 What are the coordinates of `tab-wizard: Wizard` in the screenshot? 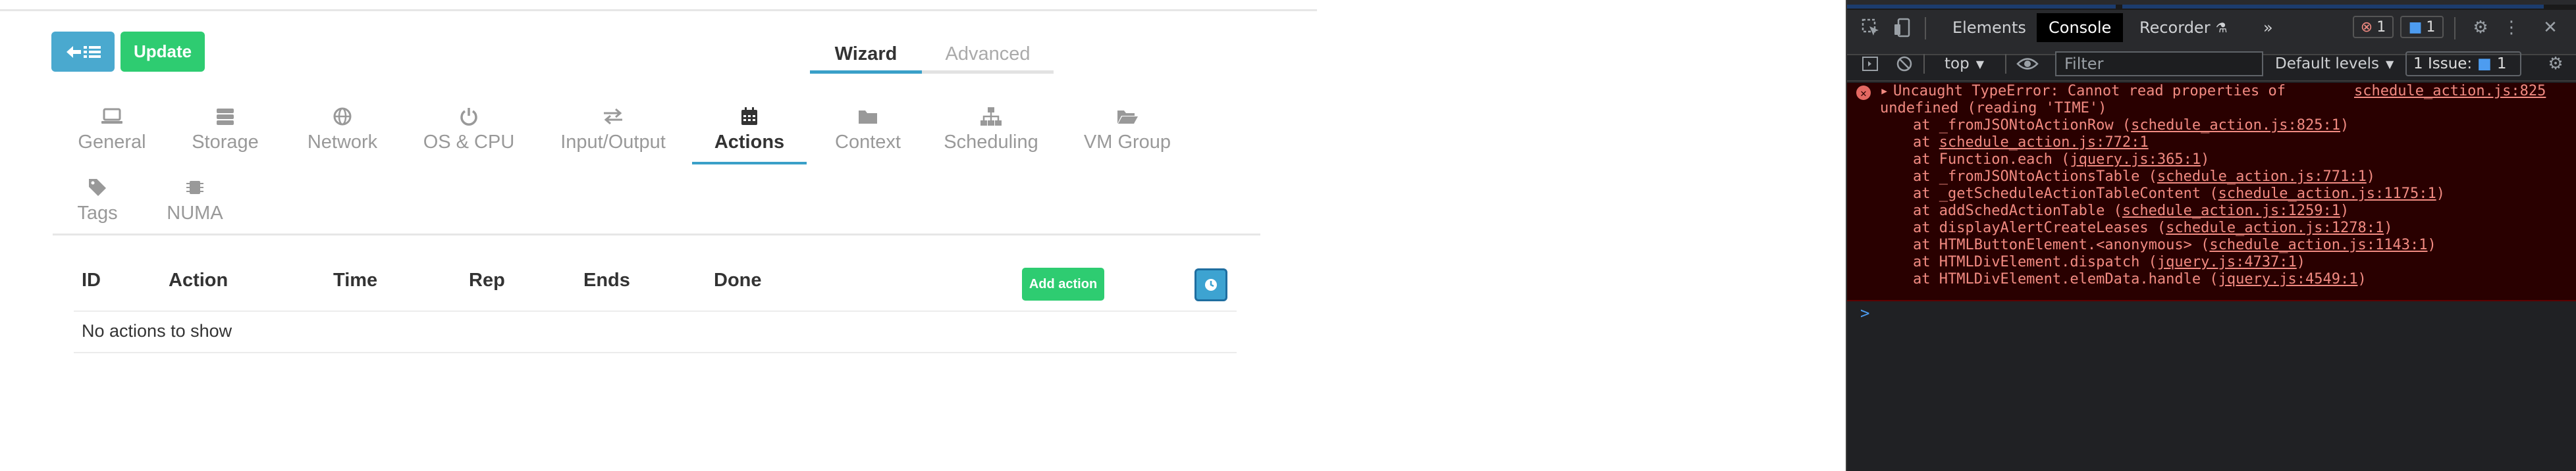 It's located at (866, 56).